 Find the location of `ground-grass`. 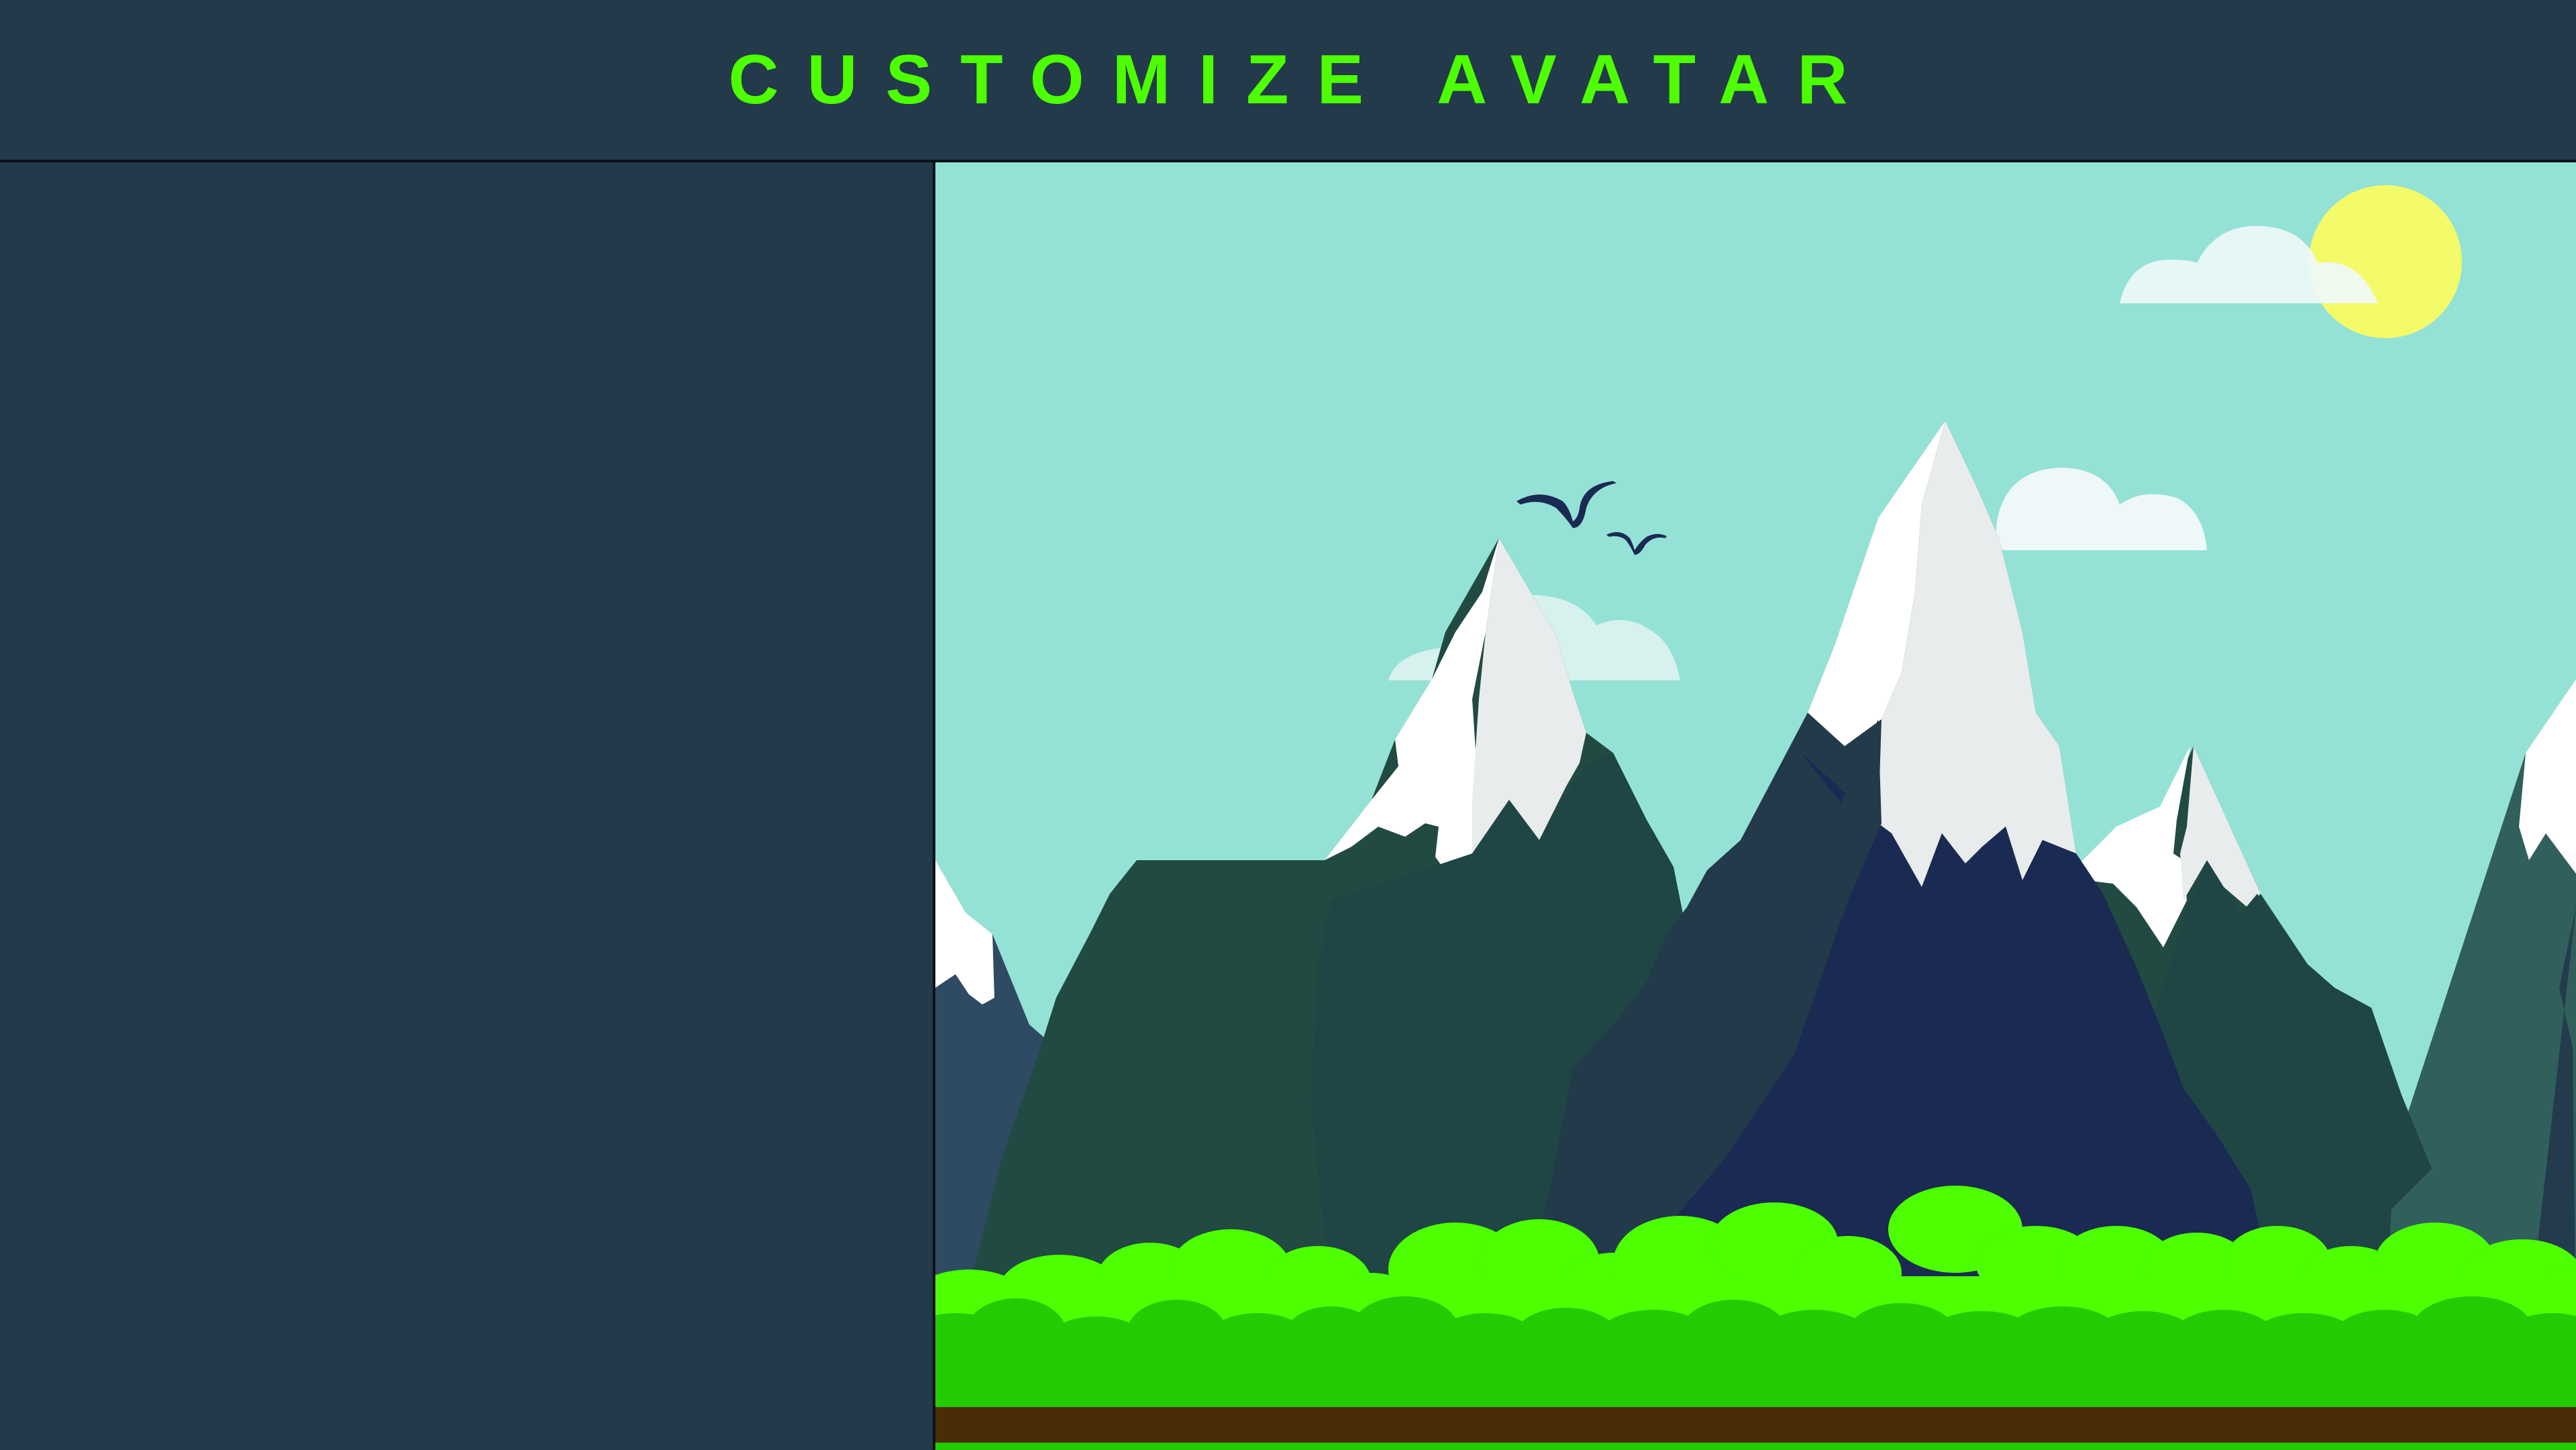

ground-grass is located at coordinates (1755, 1446).